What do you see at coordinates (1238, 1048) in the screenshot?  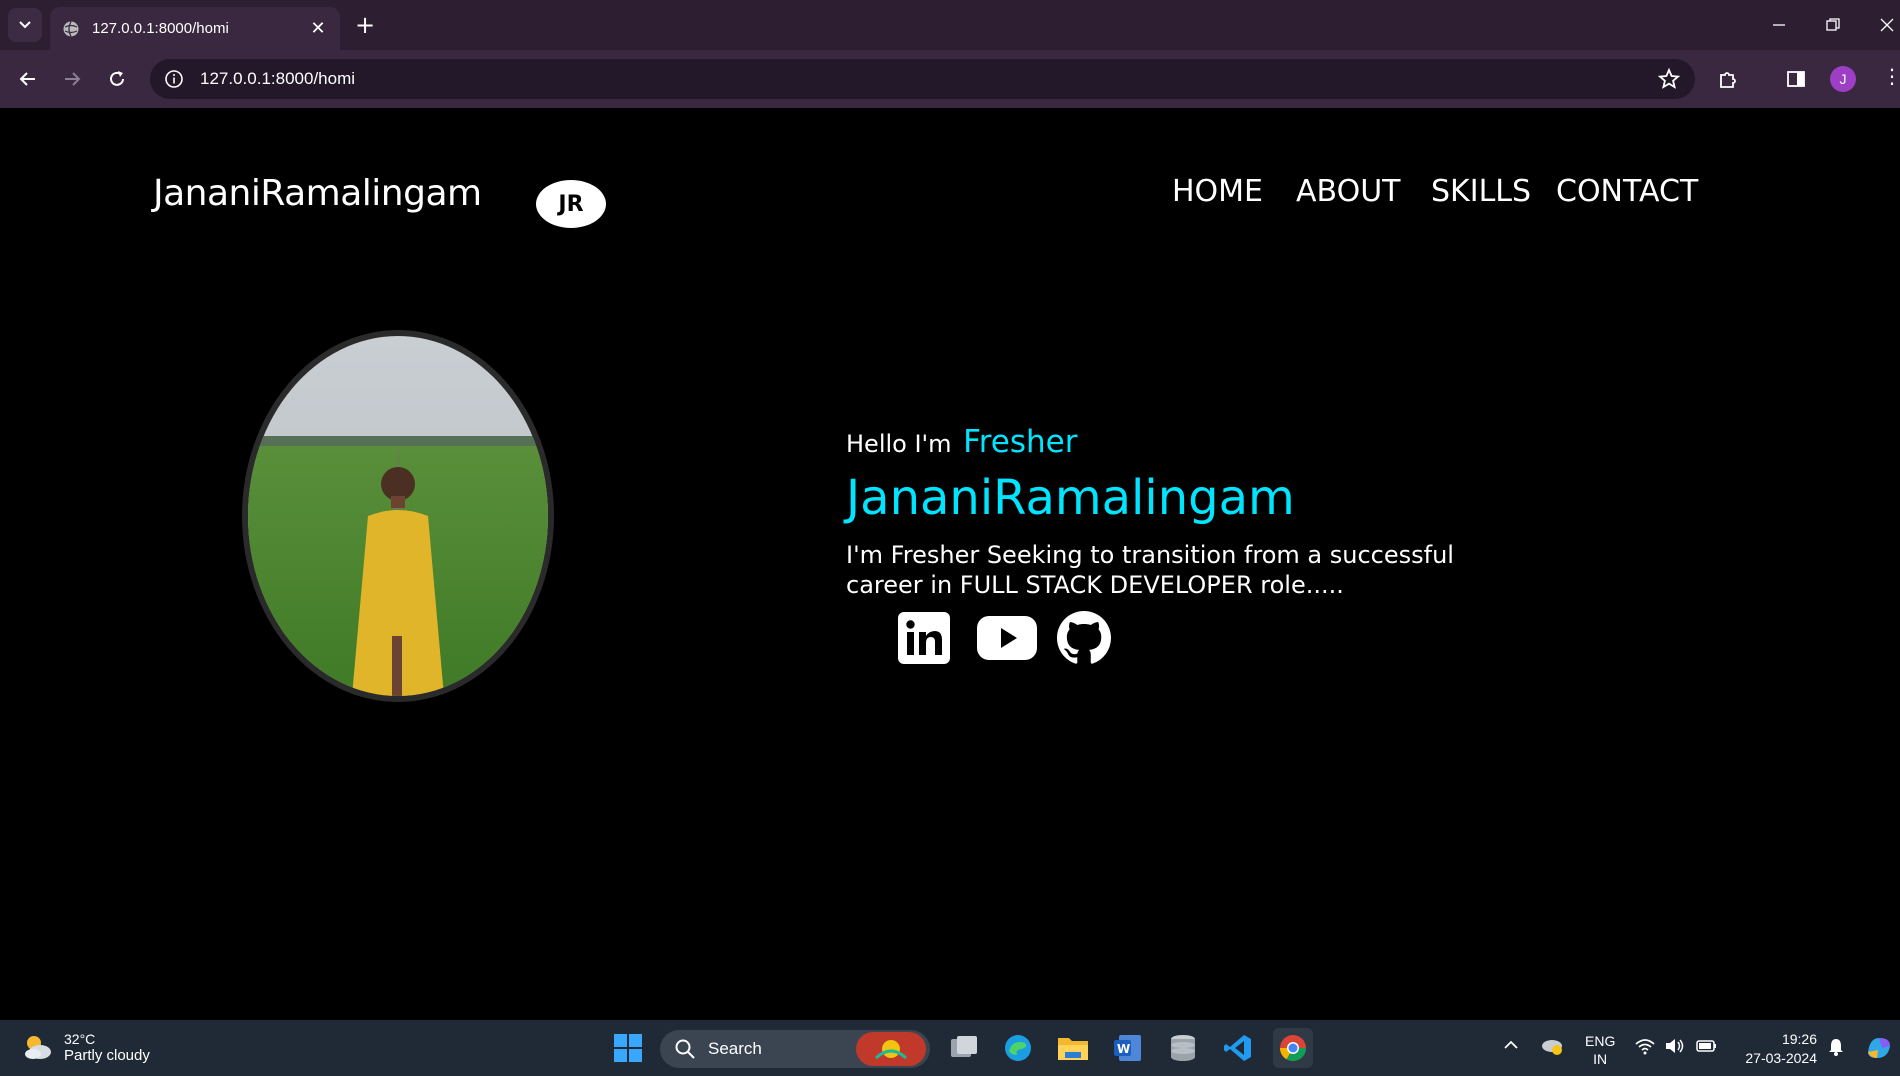 I see `vscode-icon` at bounding box center [1238, 1048].